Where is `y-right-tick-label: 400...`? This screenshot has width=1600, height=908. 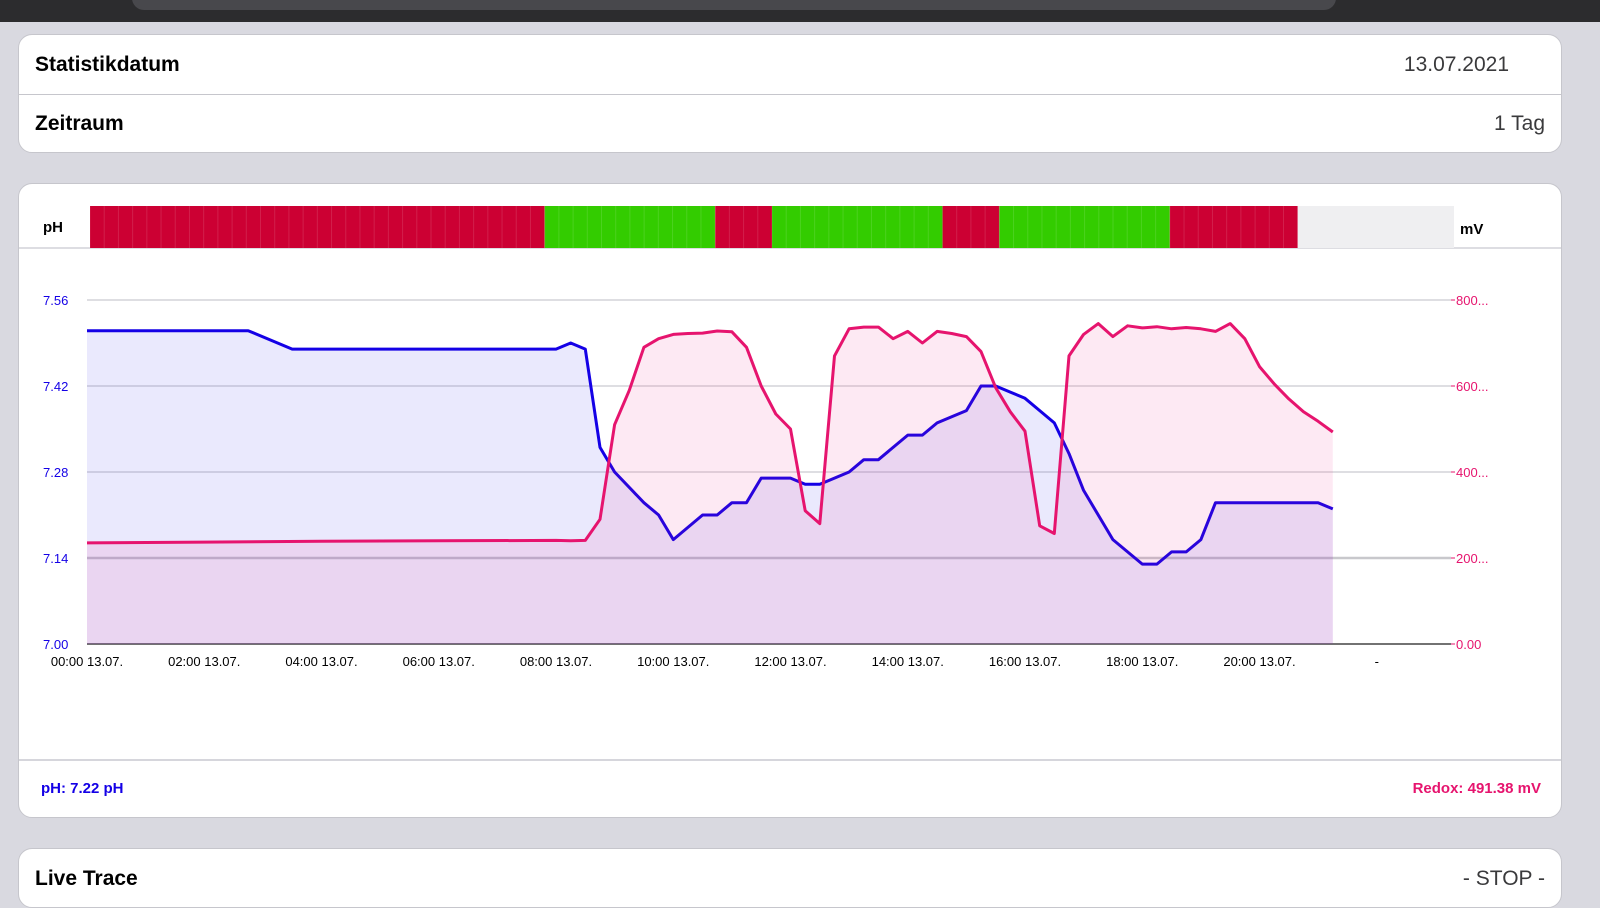 y-right-tick-label: 400... is located at coordinates (1472, 472).